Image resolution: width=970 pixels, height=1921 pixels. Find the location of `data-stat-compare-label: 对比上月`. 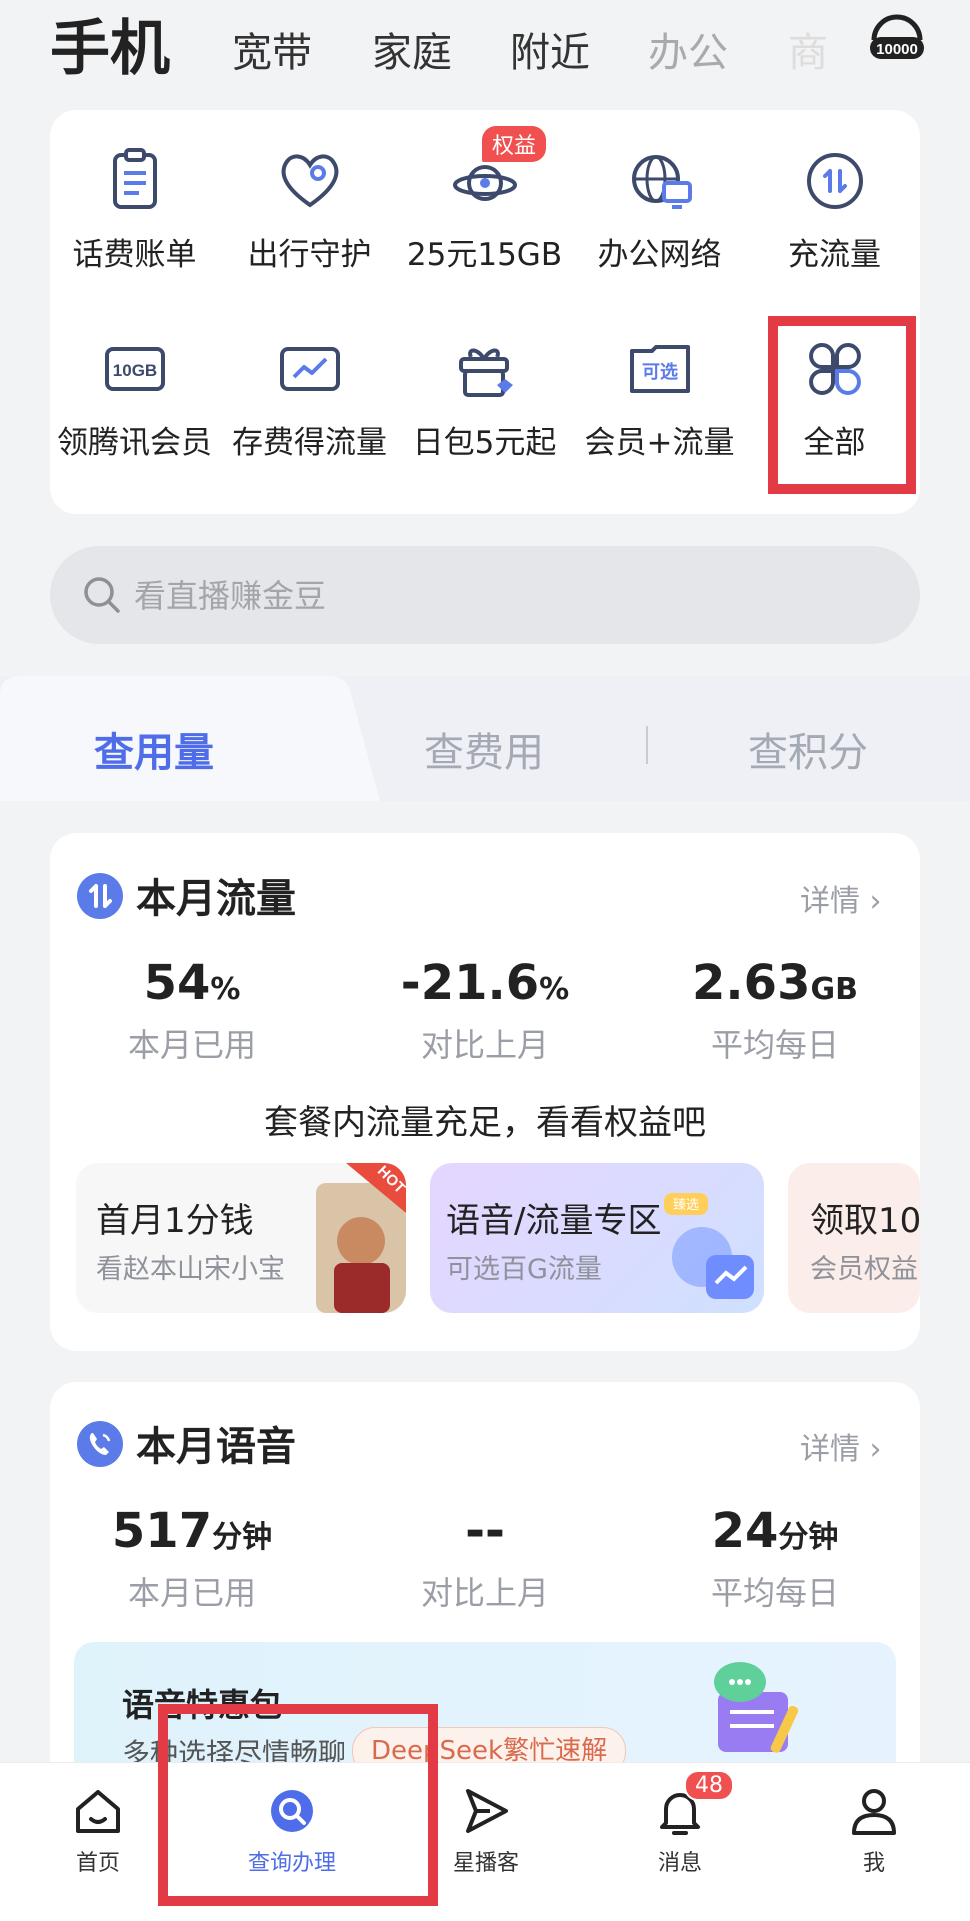

data-stat-compare-label: 对比上月 is located at coordinates (484, 1045).